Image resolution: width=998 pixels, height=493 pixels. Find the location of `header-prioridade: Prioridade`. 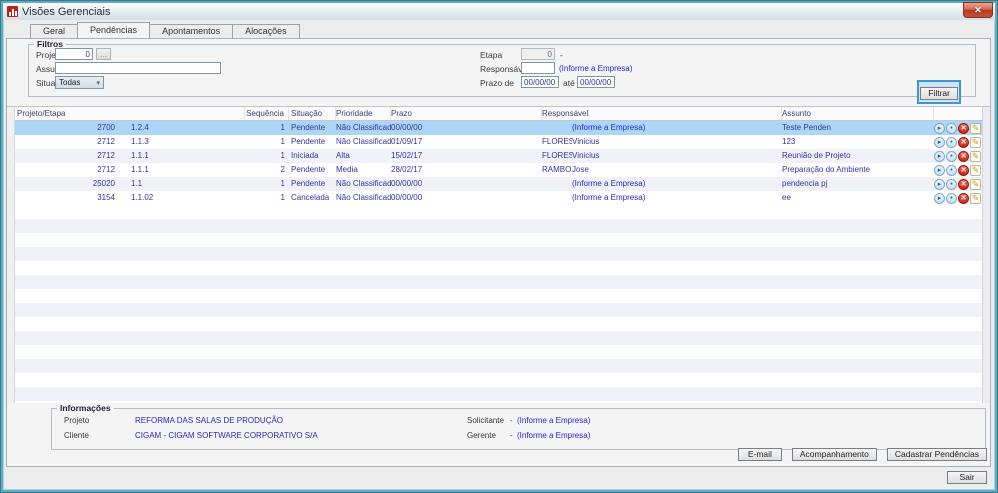

header-prioridade: Prioridade is located at coordinates (363, 113).